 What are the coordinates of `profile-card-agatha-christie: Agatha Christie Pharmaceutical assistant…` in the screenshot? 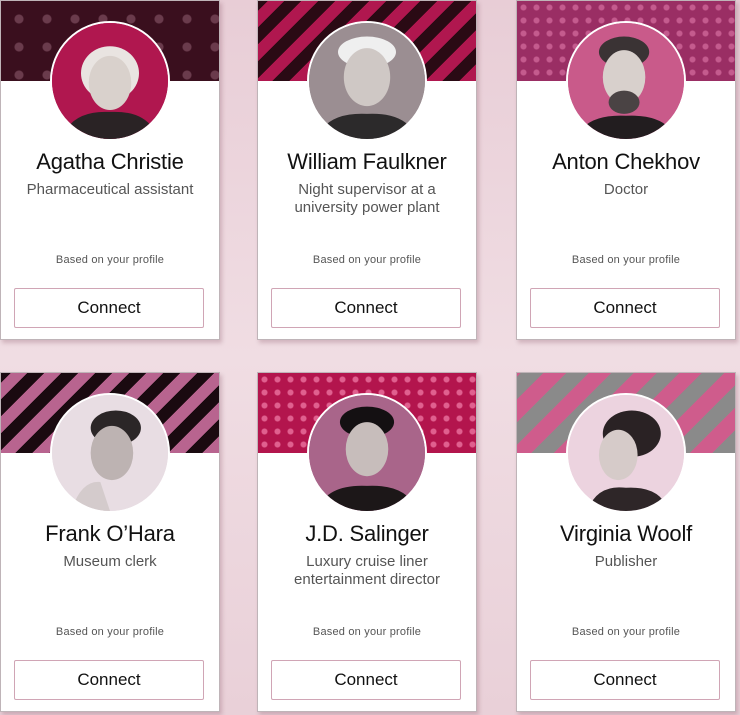 It's located at (110, 170).